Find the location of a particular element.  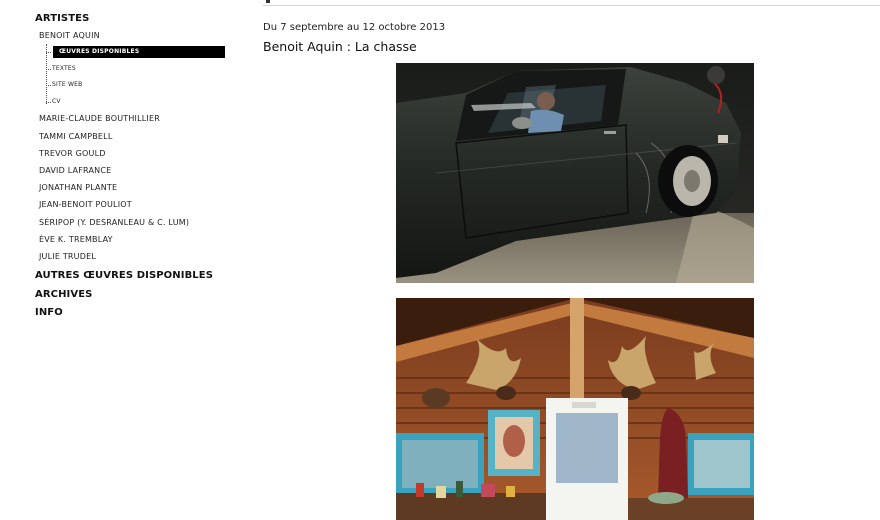

nav-artistes: ARTISTES is located at coordinates (62, 18).